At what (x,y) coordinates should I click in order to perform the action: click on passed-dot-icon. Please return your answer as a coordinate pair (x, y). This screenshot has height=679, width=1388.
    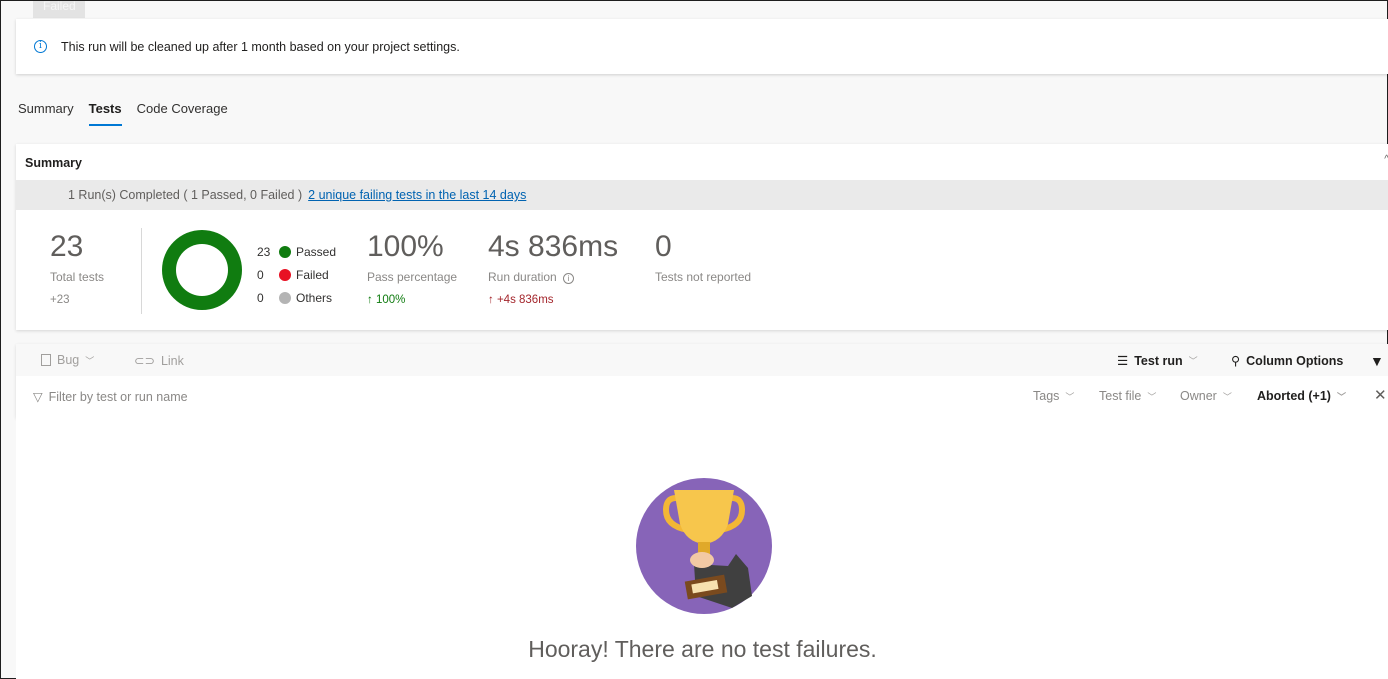
    Looking at the image, I should click on (285, 251).